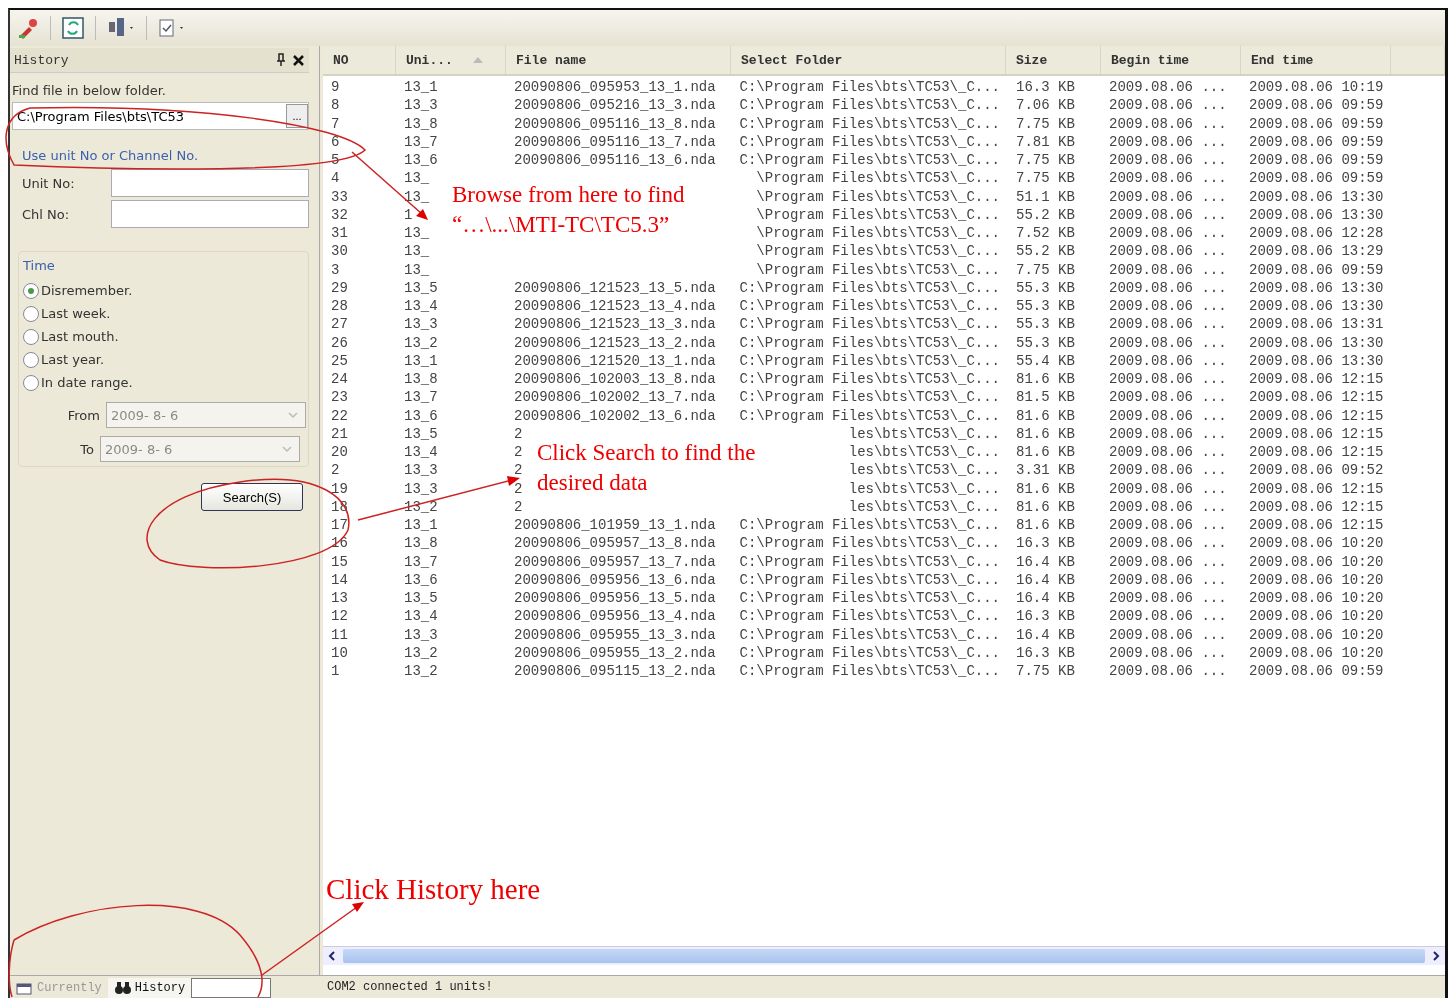 This screenshot has width=1456, height=998. I want to click on file-name-cell: 20090806_121523_13_2.nda, so click(615, 342).